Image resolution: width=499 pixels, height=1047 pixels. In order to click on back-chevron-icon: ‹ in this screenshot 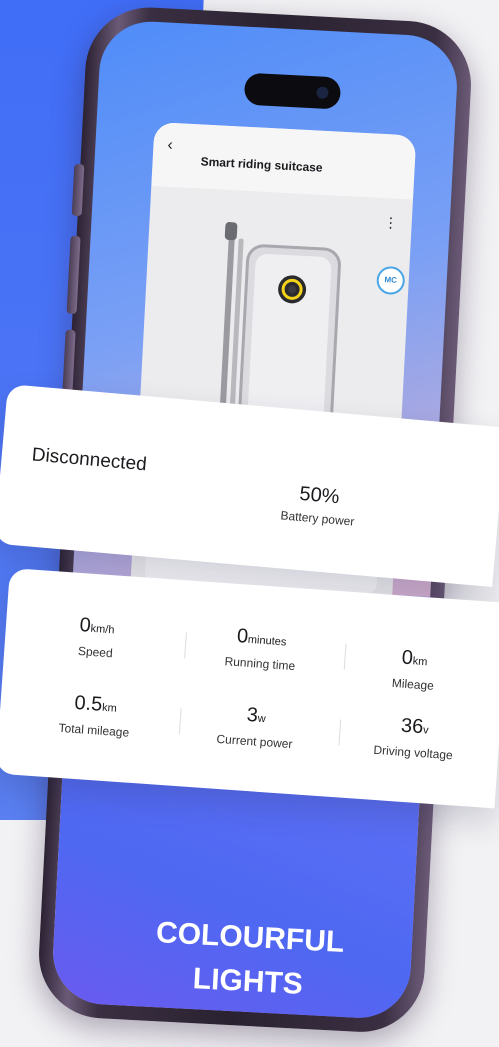, I will do `click(170, 146)`.